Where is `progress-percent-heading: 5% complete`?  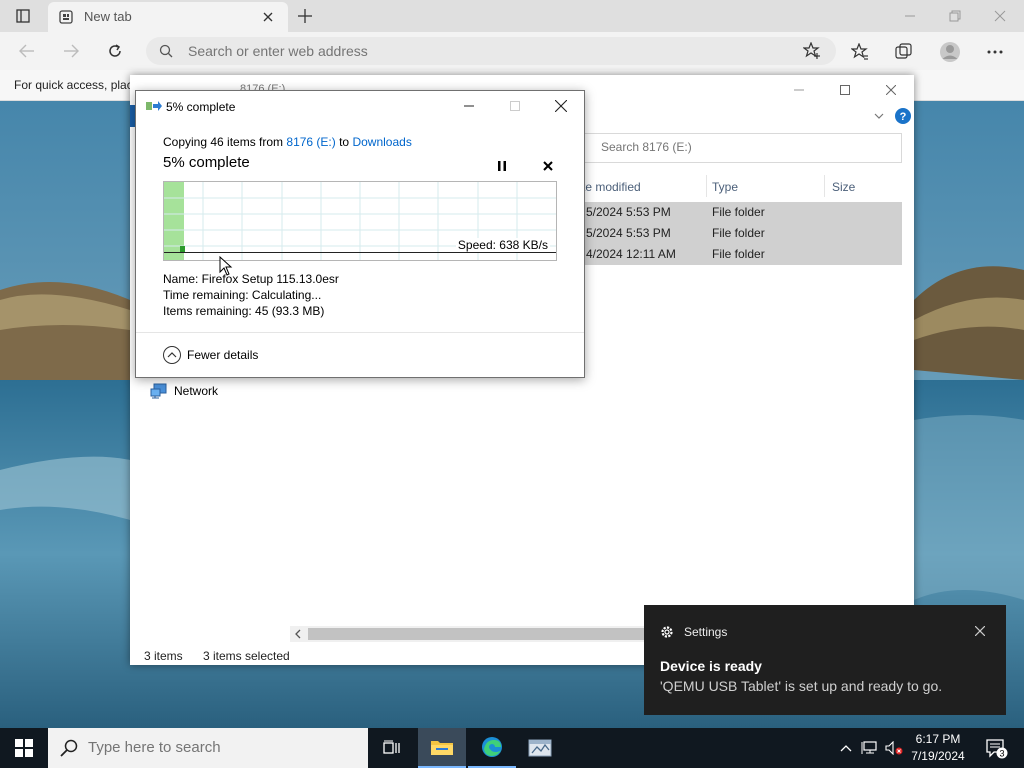
progress-percent-heading: 5% complete is located at coordinates (206, 162).